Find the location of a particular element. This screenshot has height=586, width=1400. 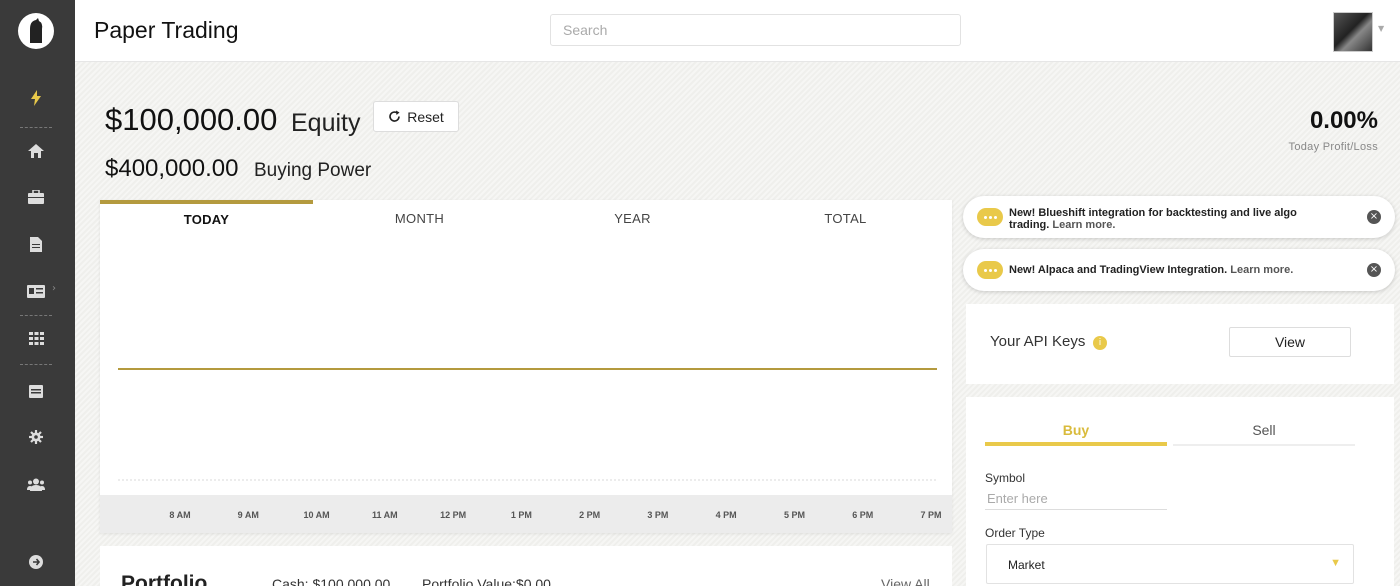

logout-icon is located at coordinates (36, 562).